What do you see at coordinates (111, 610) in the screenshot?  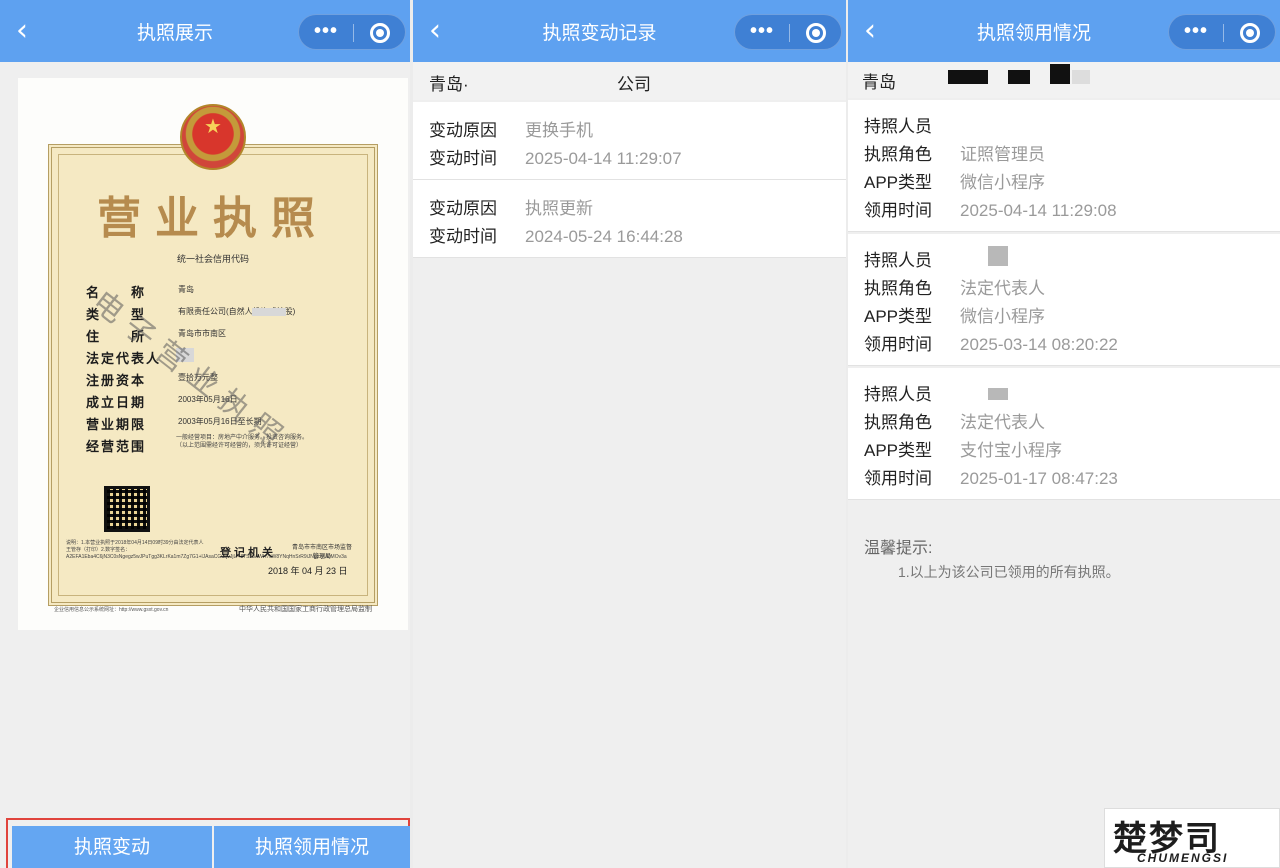 I see `cert-footer-left: 企业信用信息公示系统网址：http://www.gsxt.gov.cn` at bounding box center [111, 610].